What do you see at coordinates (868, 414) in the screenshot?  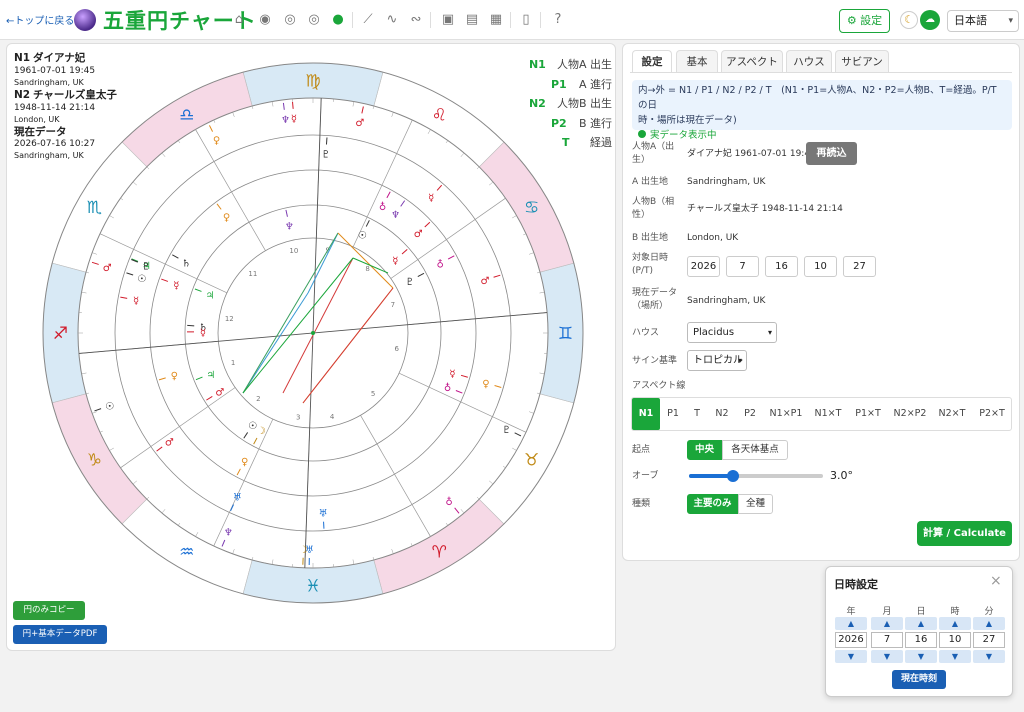 I see `aspect-toggle-p1-t: P1×T` at bounding box center [868, 414].